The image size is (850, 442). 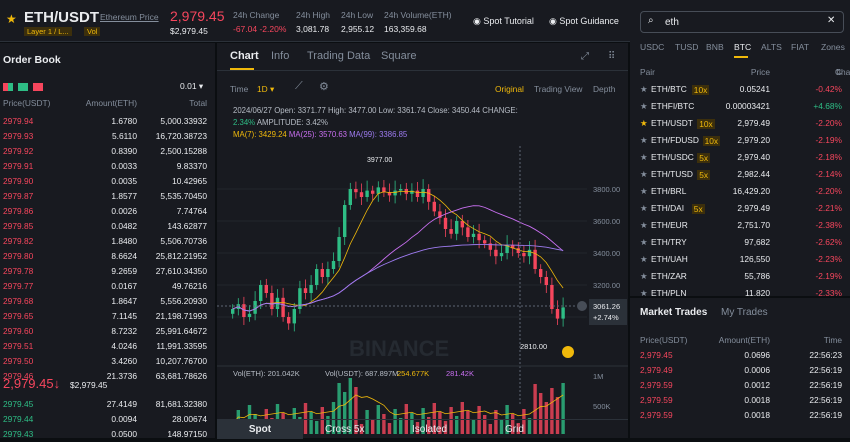 I want to click on search-input, so click(x=740, y=22).